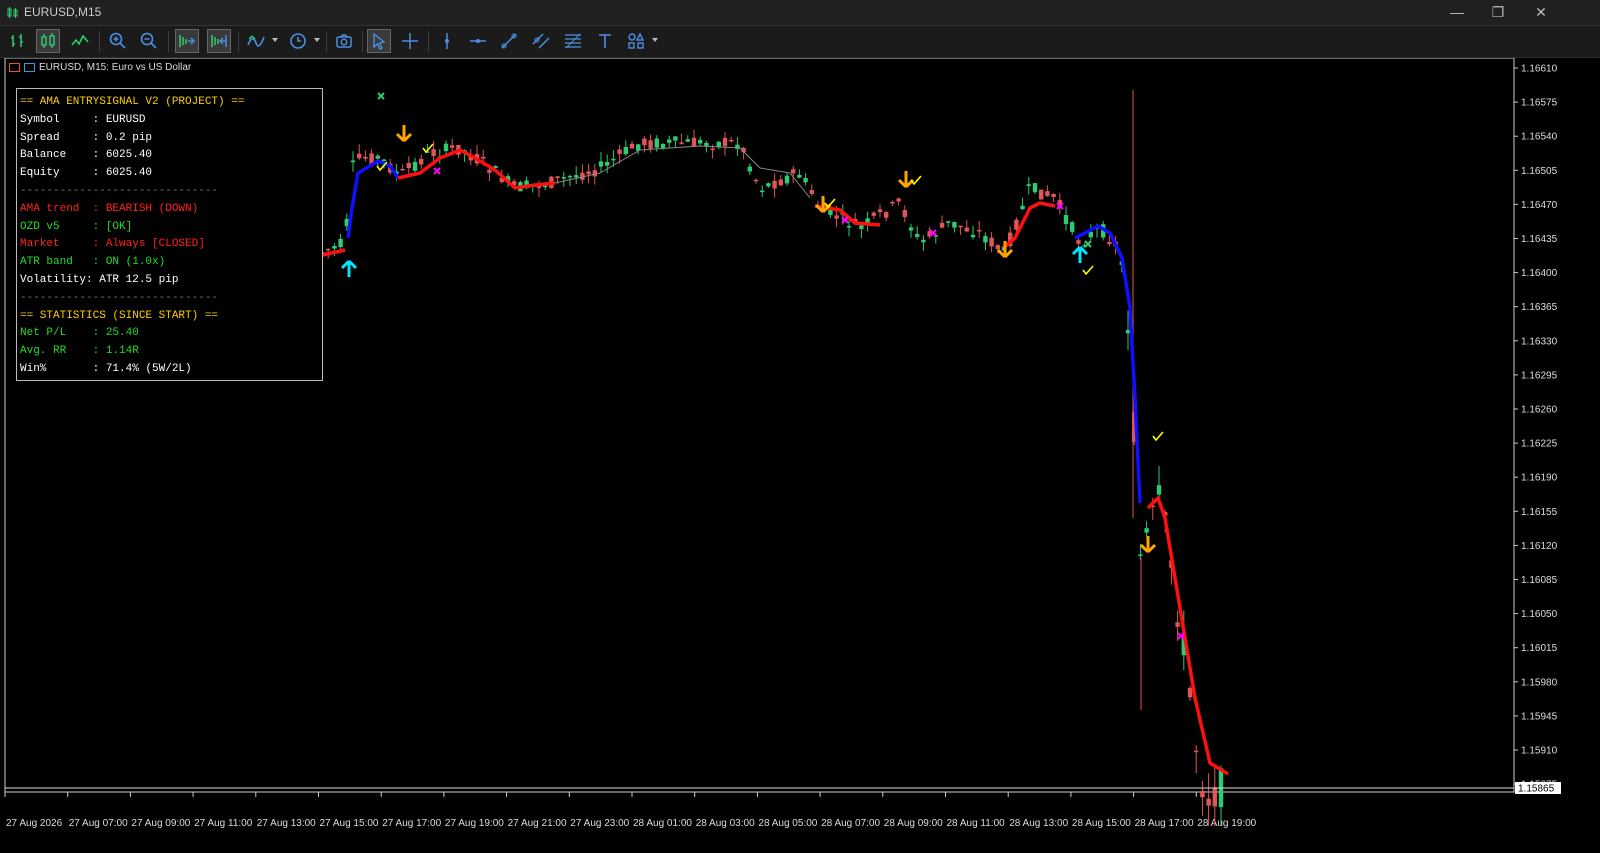  What do you see at coordinates (636, 41) in the screenshot?
I see `shapes-icon` at bounding box center [636, 41].